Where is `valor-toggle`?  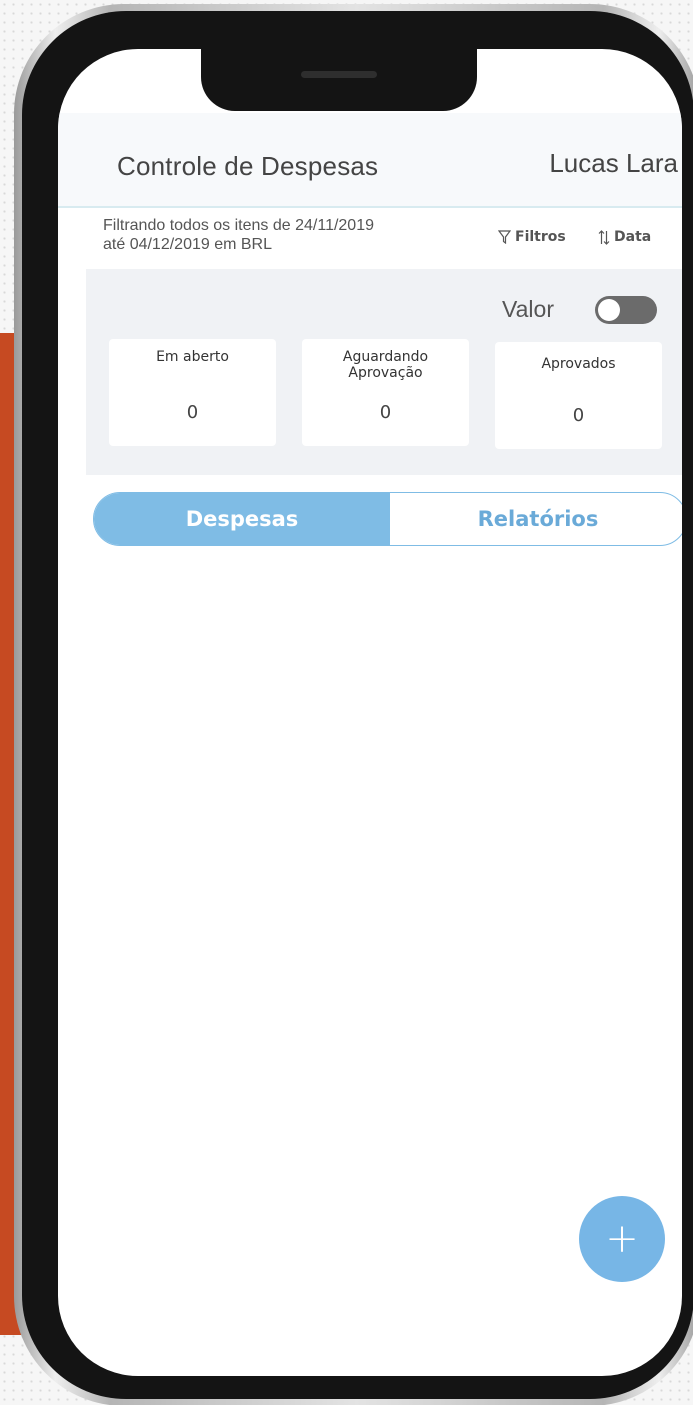
valor-toggle is located at coordinates (626, 310).